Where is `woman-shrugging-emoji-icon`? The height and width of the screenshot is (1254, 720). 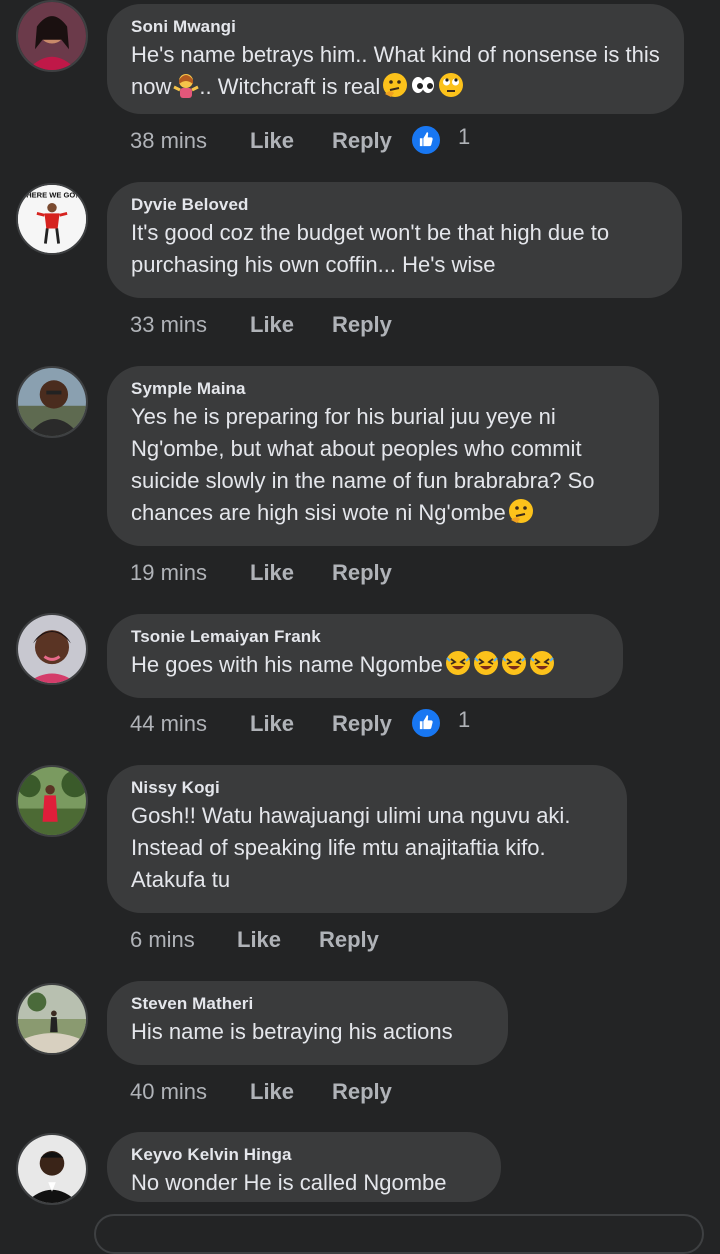
woman-shrugging-emoji-icon is located at coordinates (186, 85).